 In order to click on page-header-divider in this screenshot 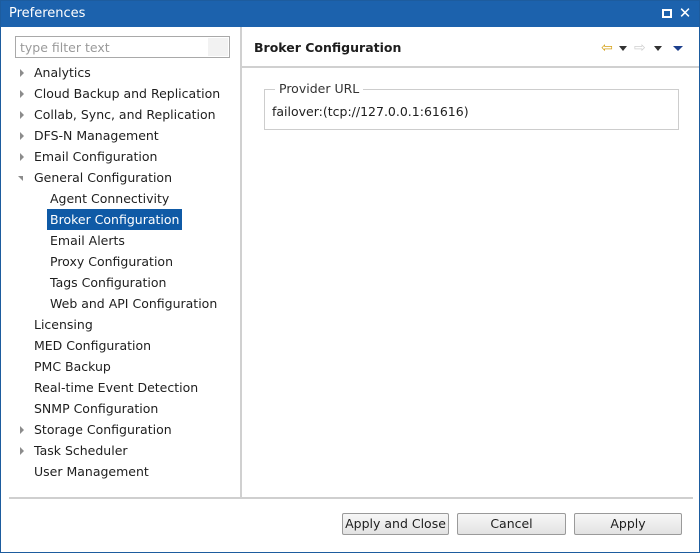, I will do `click(470, 67)`.